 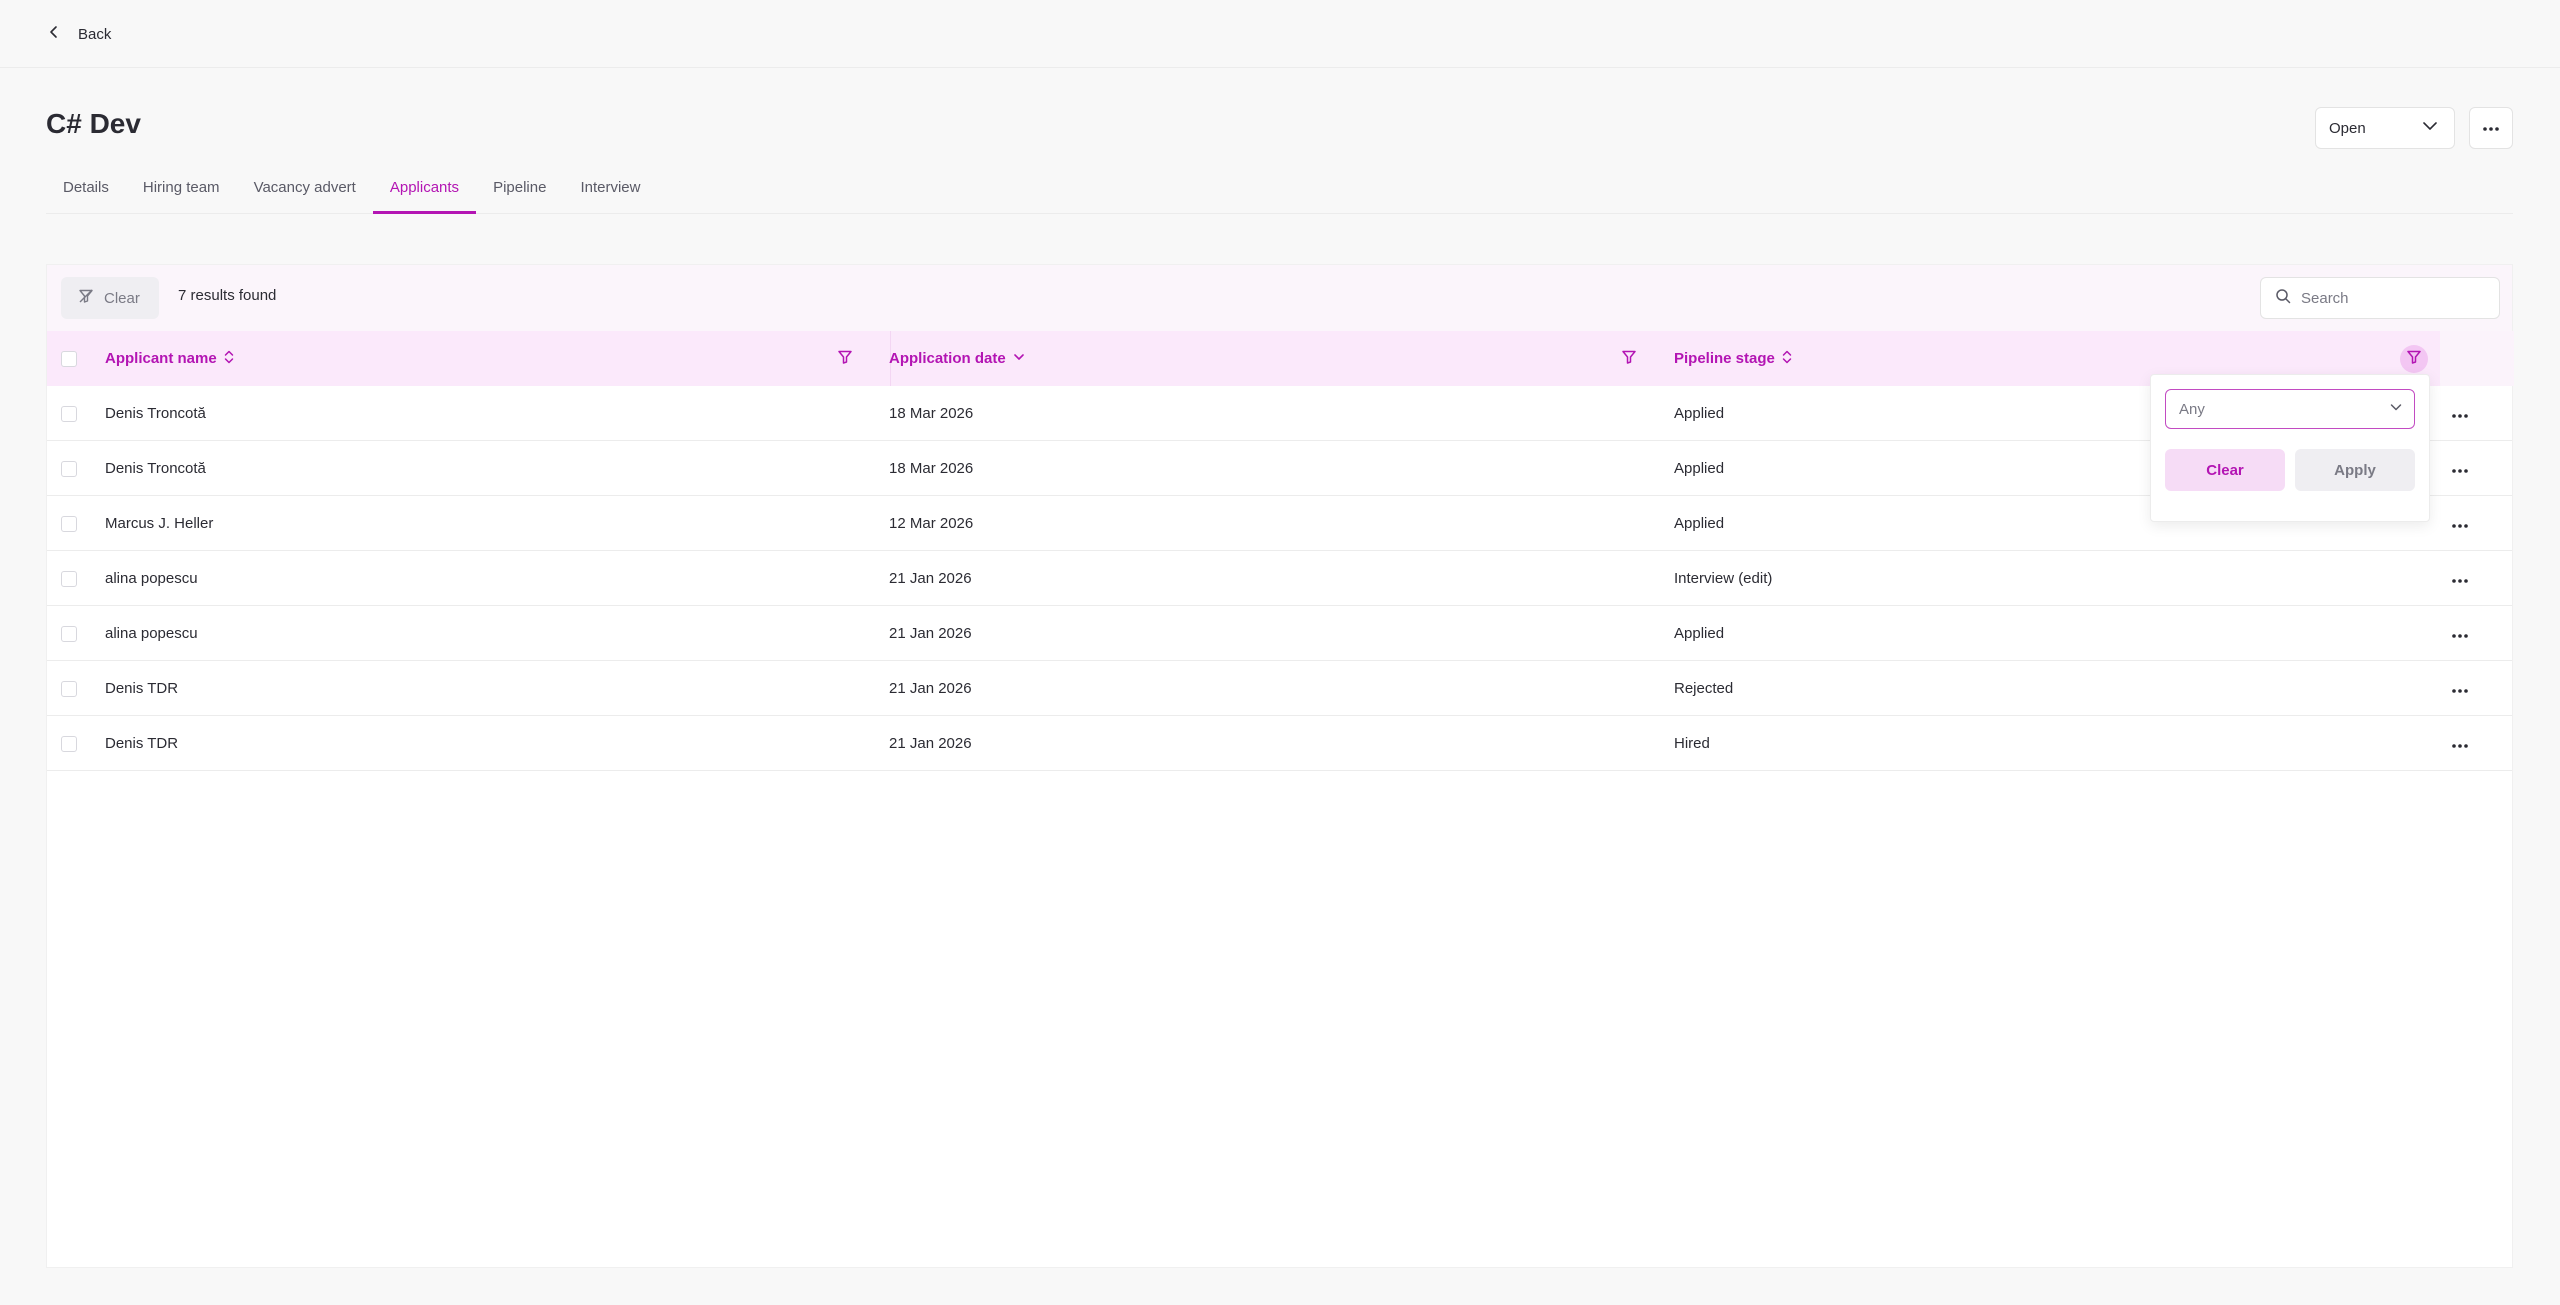 I want to click on status-value: Open, so click(x=2347, y=128).